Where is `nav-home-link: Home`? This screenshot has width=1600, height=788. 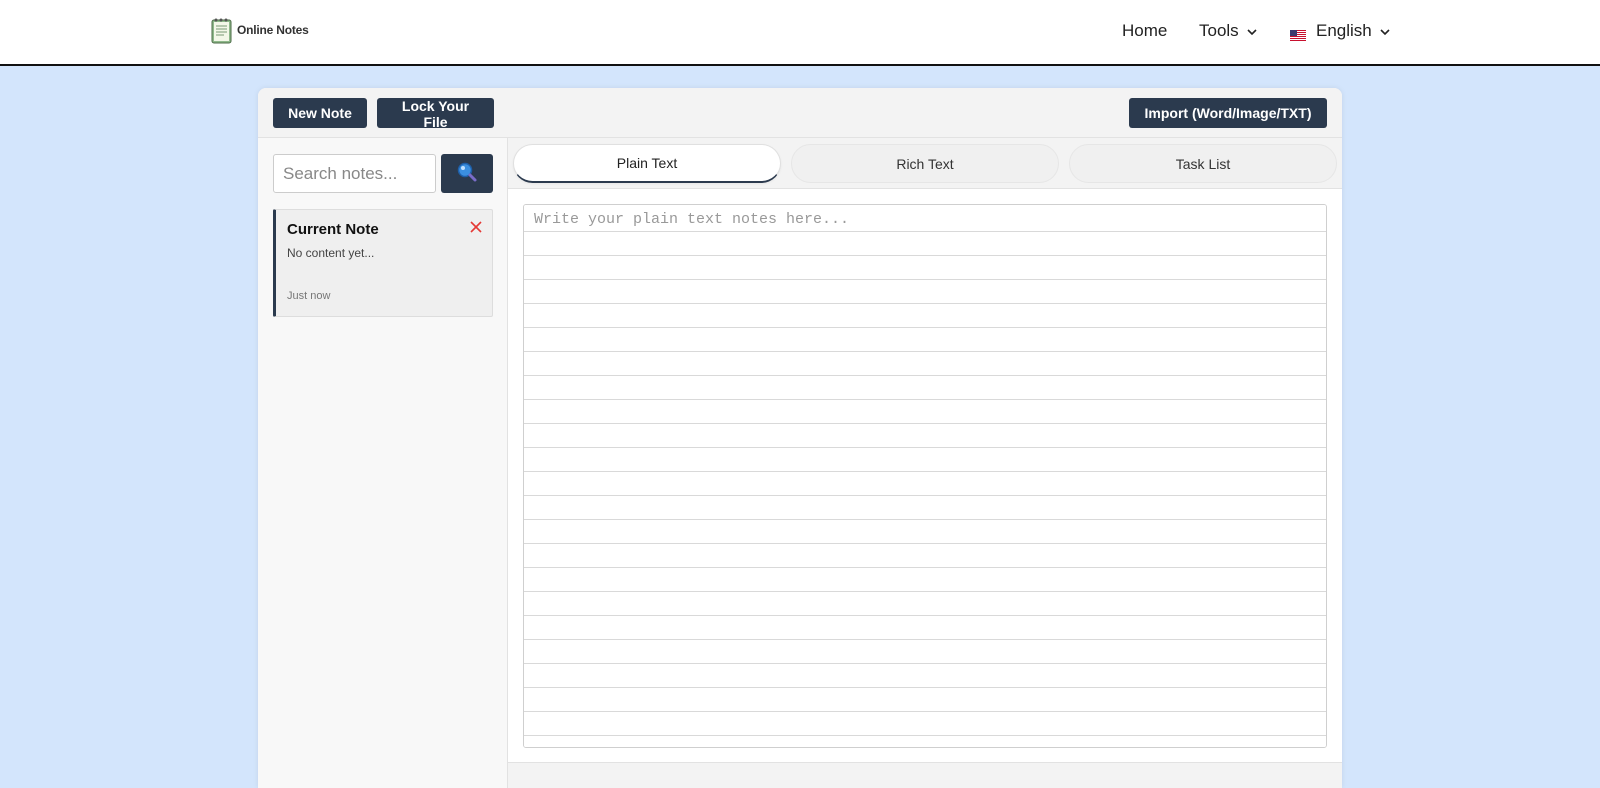 nav-home-link: Home is located at coordinates (1144, 31).